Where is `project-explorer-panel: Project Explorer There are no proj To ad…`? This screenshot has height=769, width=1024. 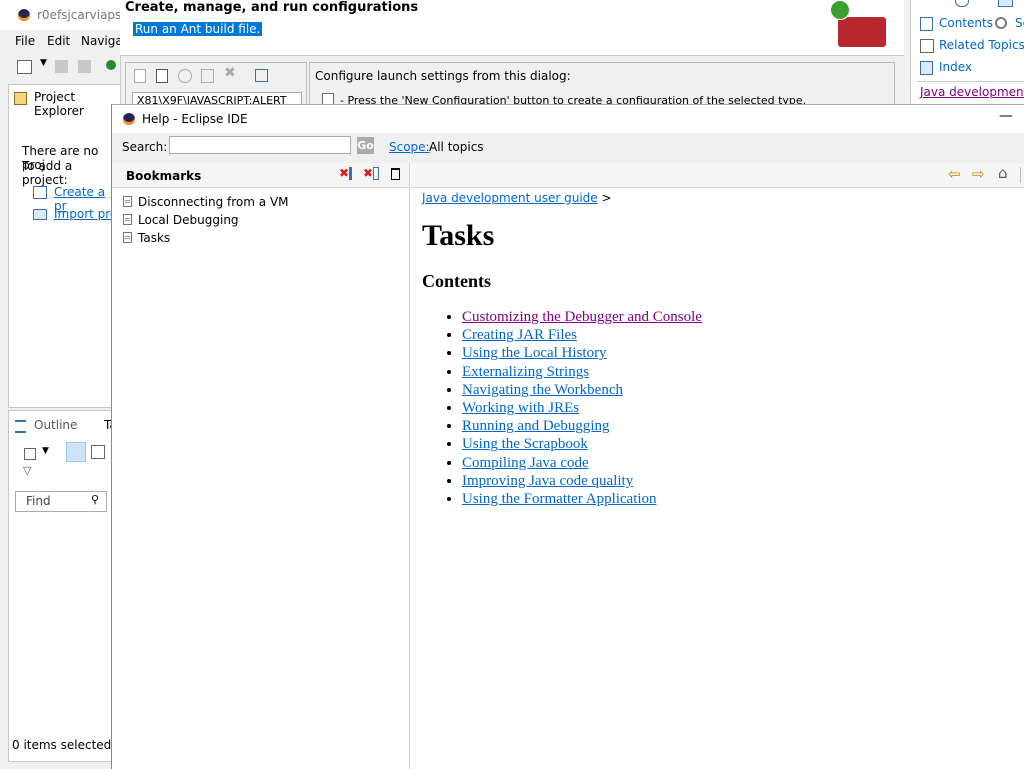 project-explorer-panel: Project Explorer There are no proj To ad… is located at coordinates (65, 246).